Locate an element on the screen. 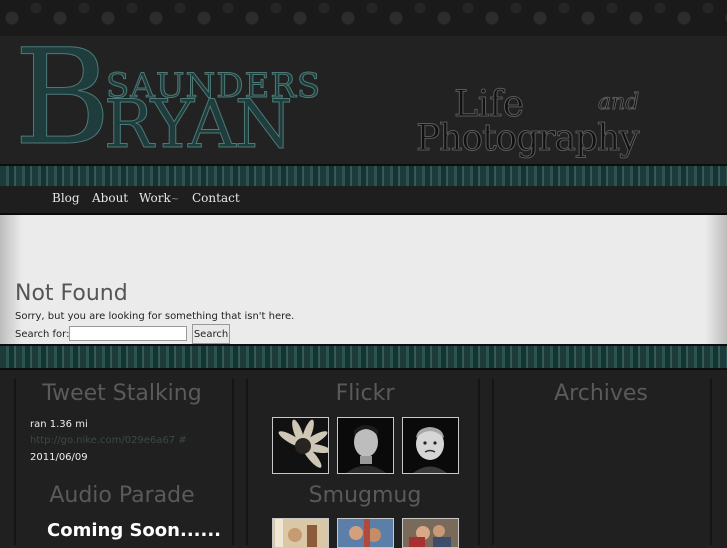 The width and height of the screenshot is (727, 548). tweet-date: 2011/06/09 is located at coordinates (59, 457).